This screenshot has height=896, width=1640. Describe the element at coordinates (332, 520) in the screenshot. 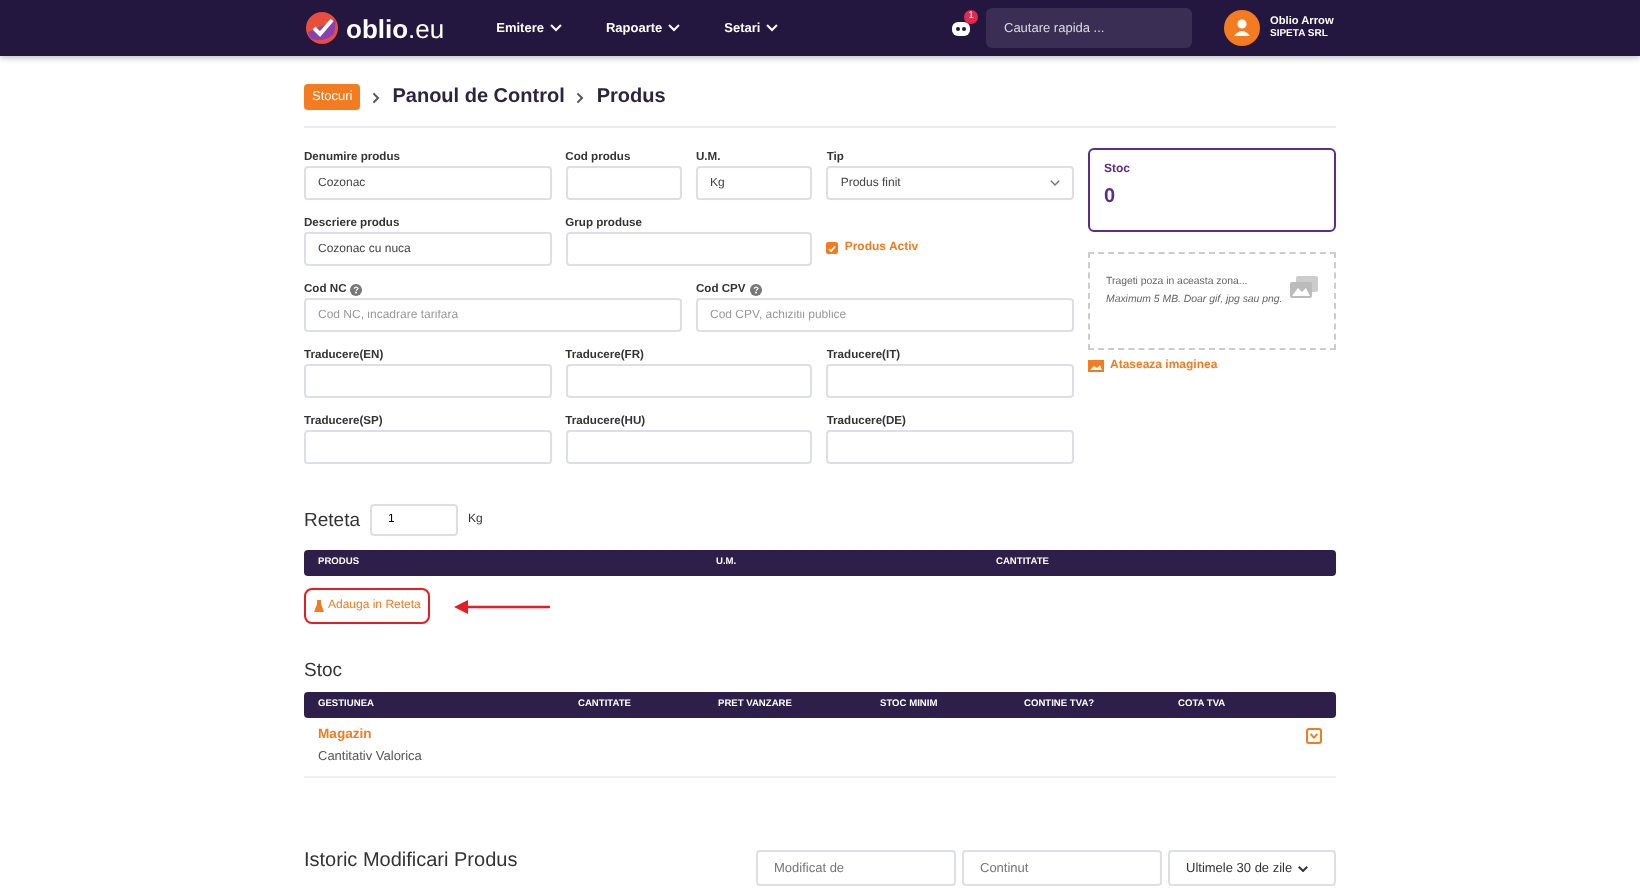

I see `section-title: Reteta` at that location.